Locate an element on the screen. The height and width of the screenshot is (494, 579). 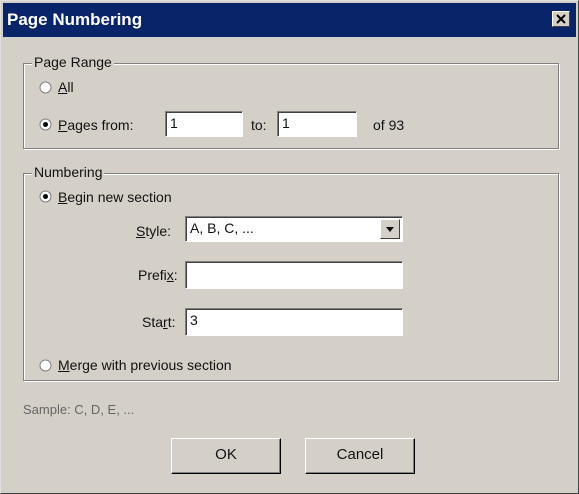
style-dropdown-button is located at coordinates (390, 229).